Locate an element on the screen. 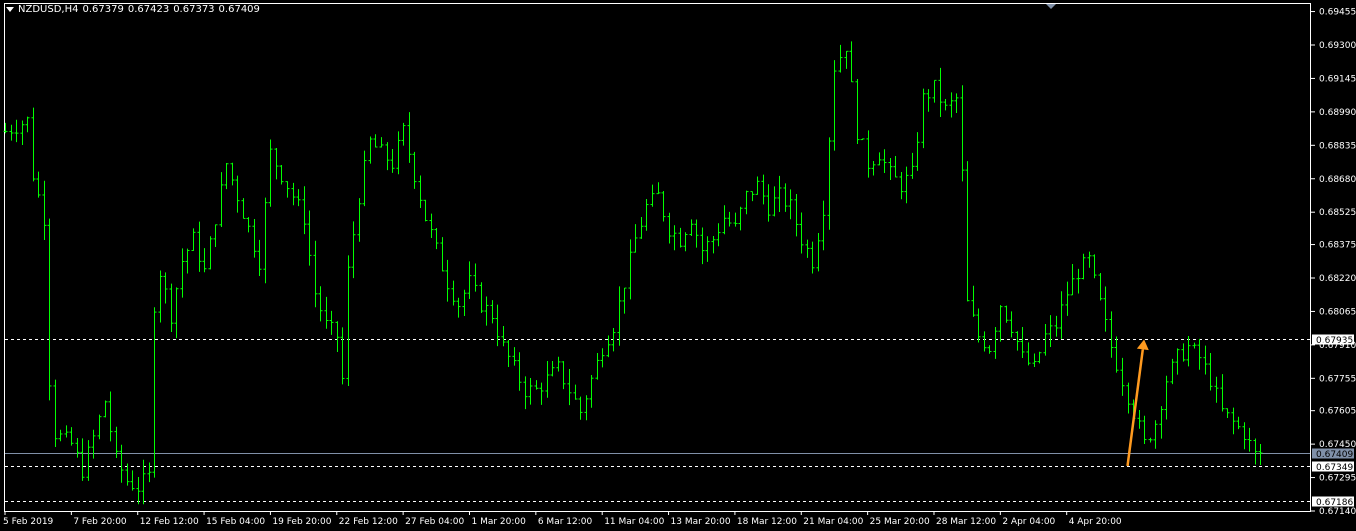 Image resolution: width=1356 pixels, height=531 pixels. time-tick-label: 19 Feb 20:00 is located at coordinates (301, 522).